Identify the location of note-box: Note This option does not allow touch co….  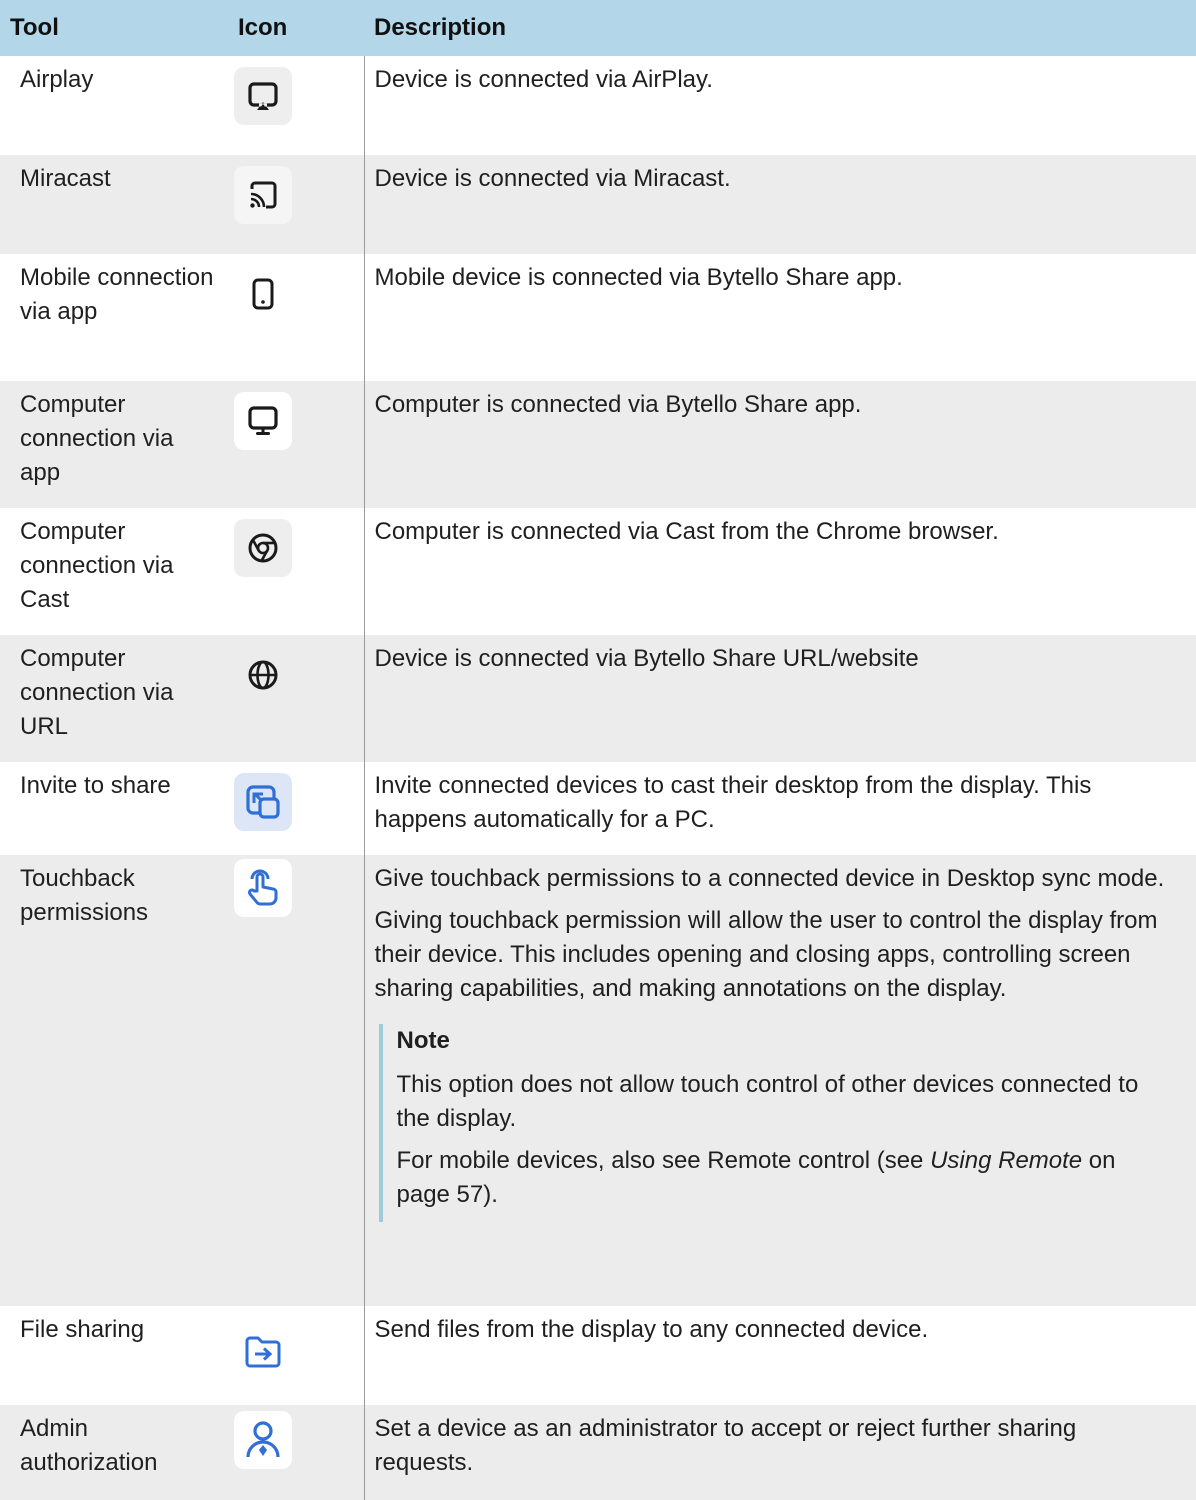
(776, 1123).